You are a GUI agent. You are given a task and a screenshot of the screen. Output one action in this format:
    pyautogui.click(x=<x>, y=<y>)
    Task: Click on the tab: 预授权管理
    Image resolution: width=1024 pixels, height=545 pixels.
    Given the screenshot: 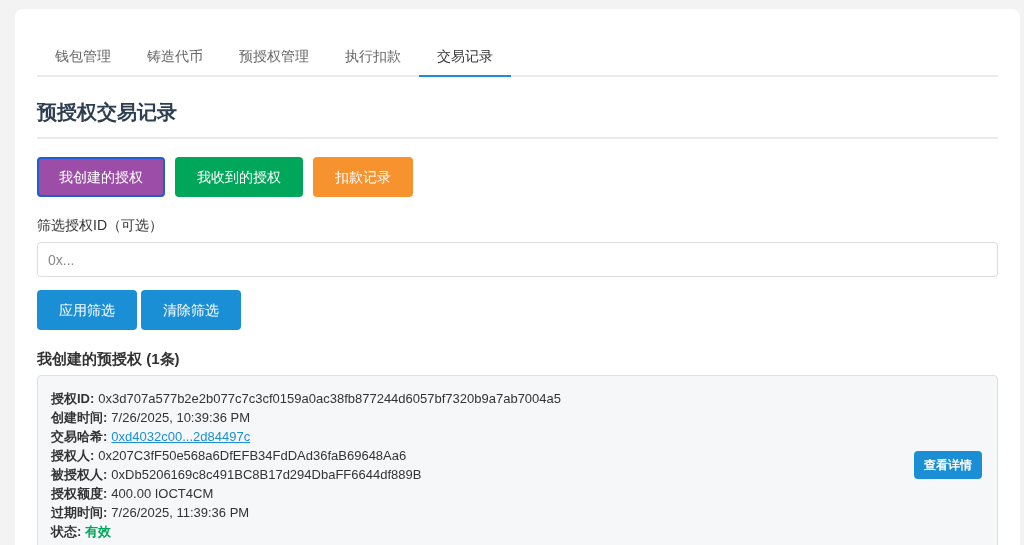 What is the action you would take?
    pyautogui.click(x=274, y=57)
    